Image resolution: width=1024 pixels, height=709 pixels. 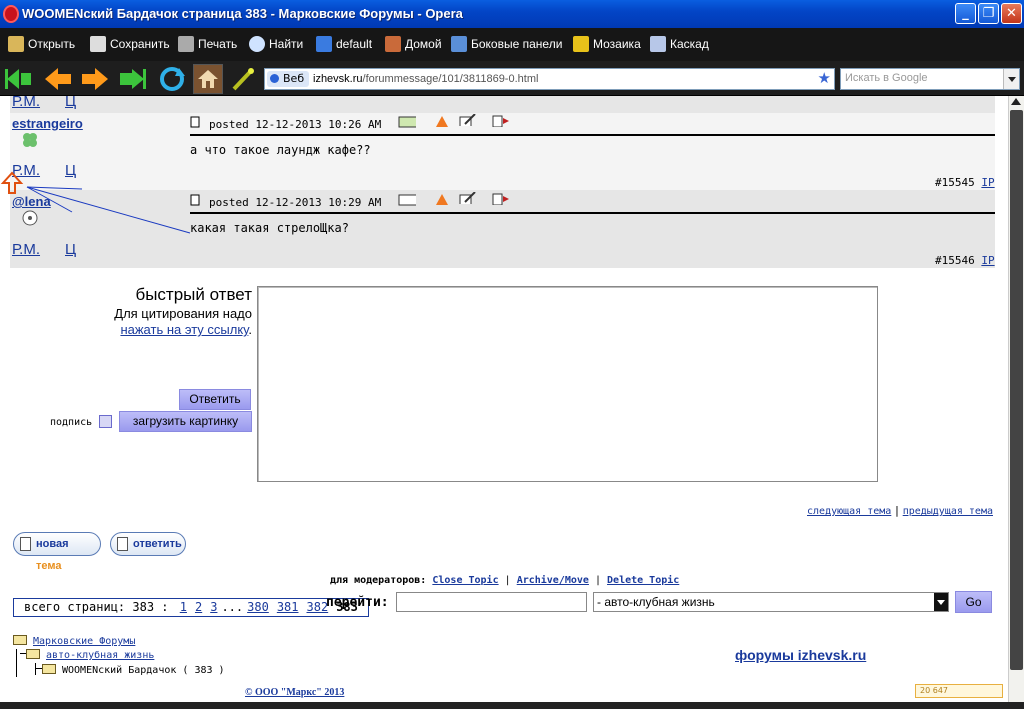 What do you see at coordinates (988, 13) in the screenshot?
I see `maximize-button: ❐` at bounding box center [988, 13].